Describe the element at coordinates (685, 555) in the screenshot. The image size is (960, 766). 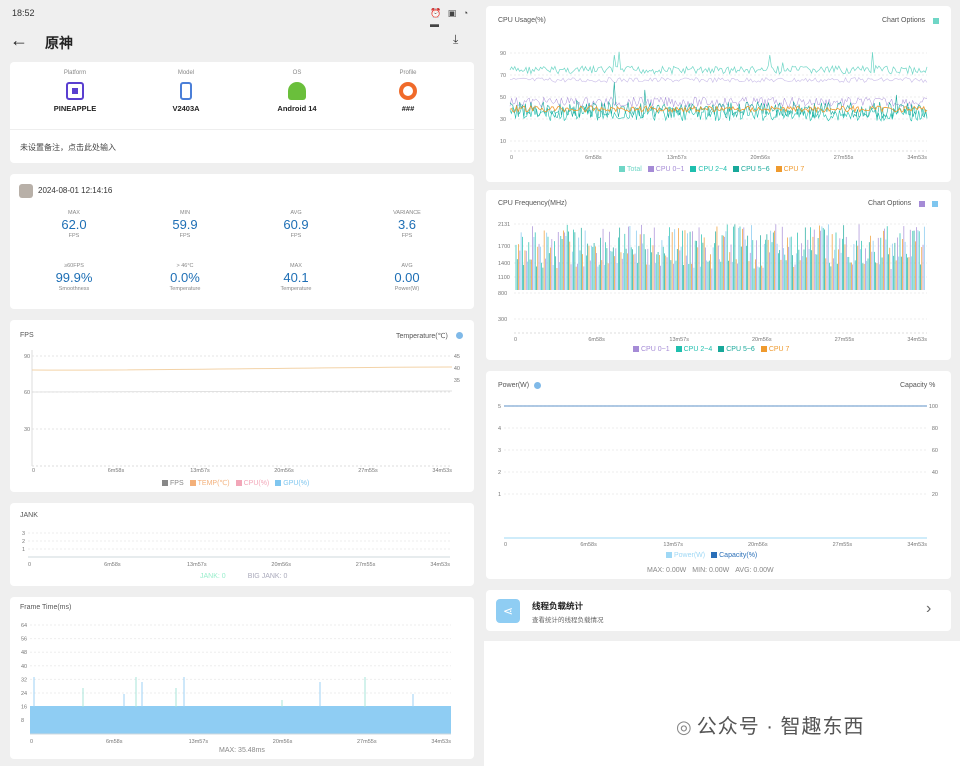
I see `legend-item-0: Power(W)` at that location.